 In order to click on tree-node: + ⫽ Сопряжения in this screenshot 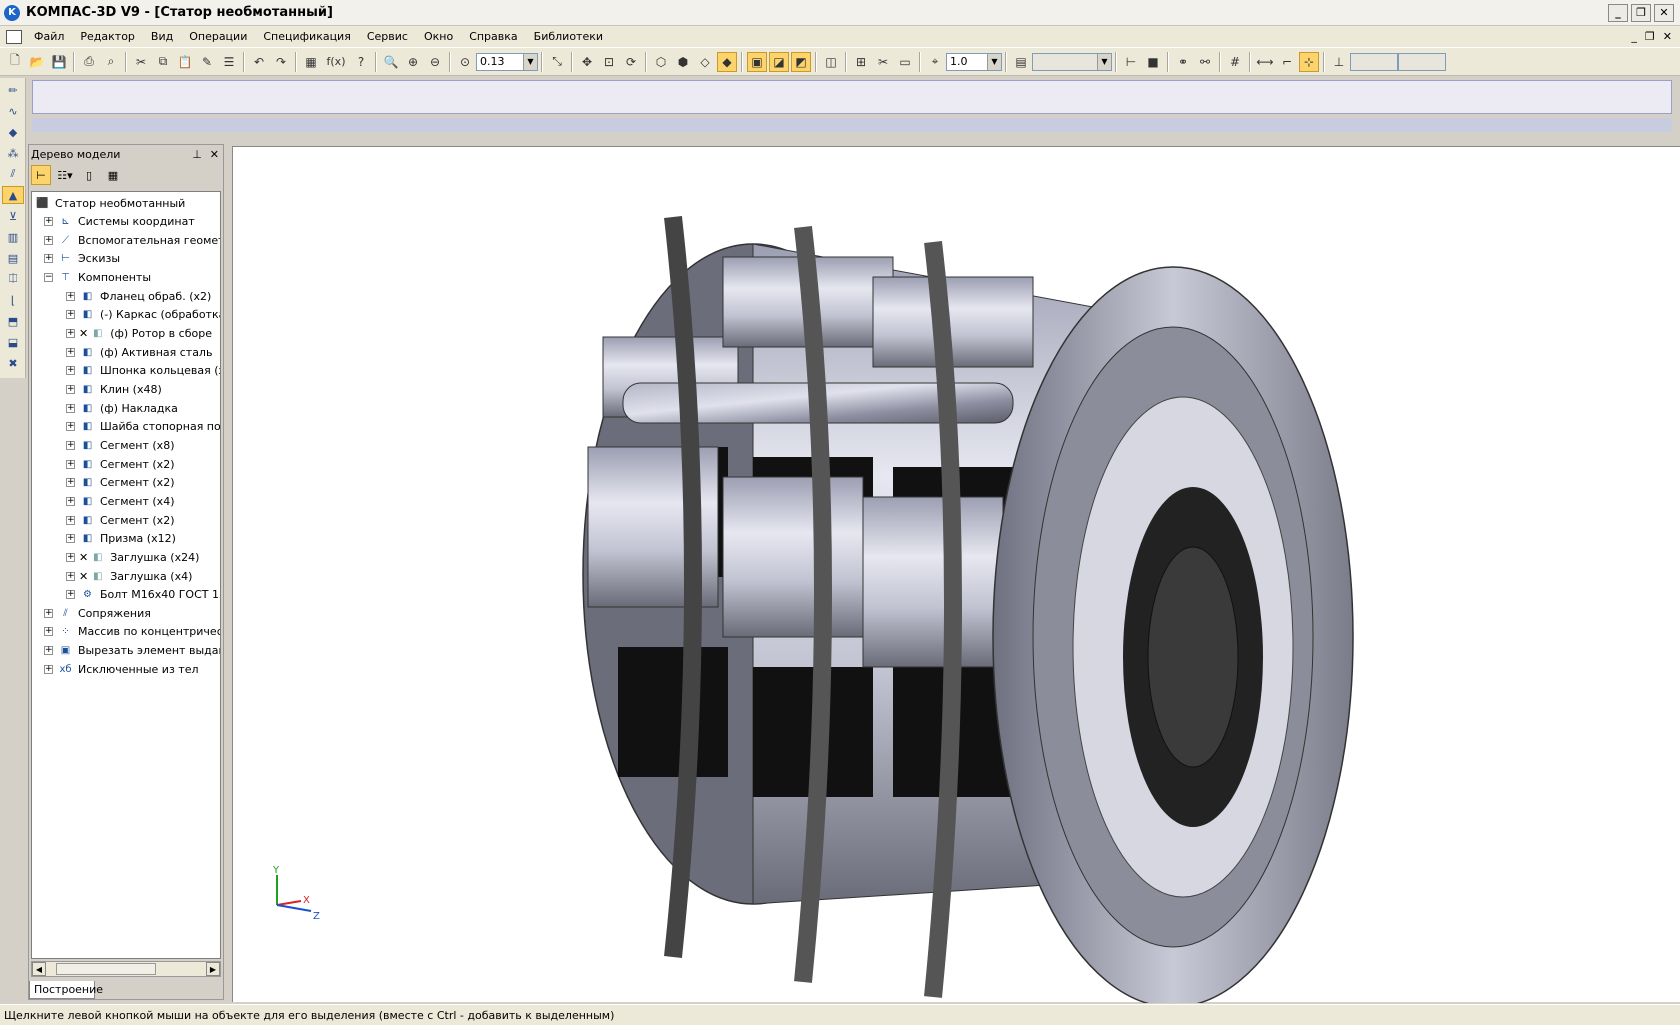, I will do `click(97, 613)`.